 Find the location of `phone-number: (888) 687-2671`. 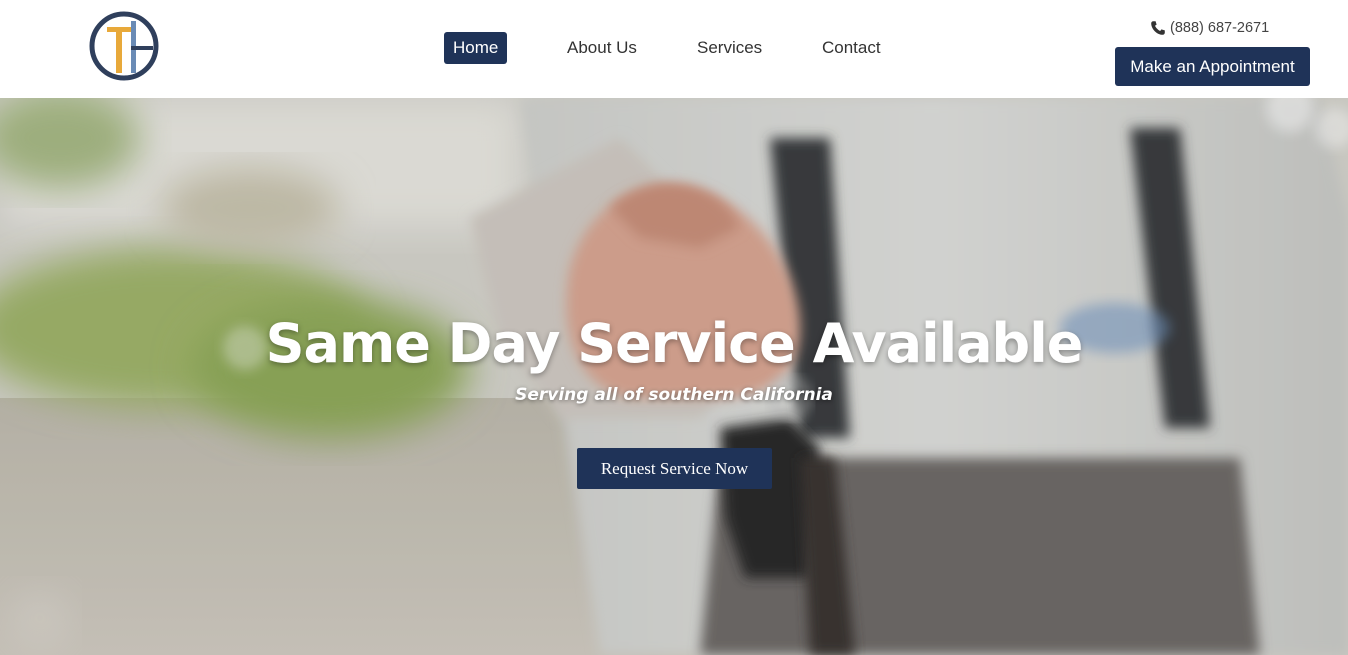

phone-number: (888) 687-2671 is located at coordinates (1209, 28).